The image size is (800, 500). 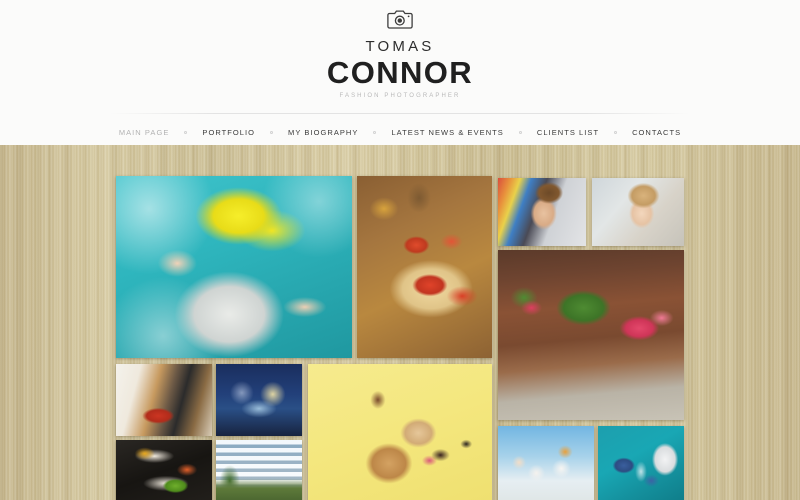 I want to click on photo-family-outdoors, so click(x=546, y=463).